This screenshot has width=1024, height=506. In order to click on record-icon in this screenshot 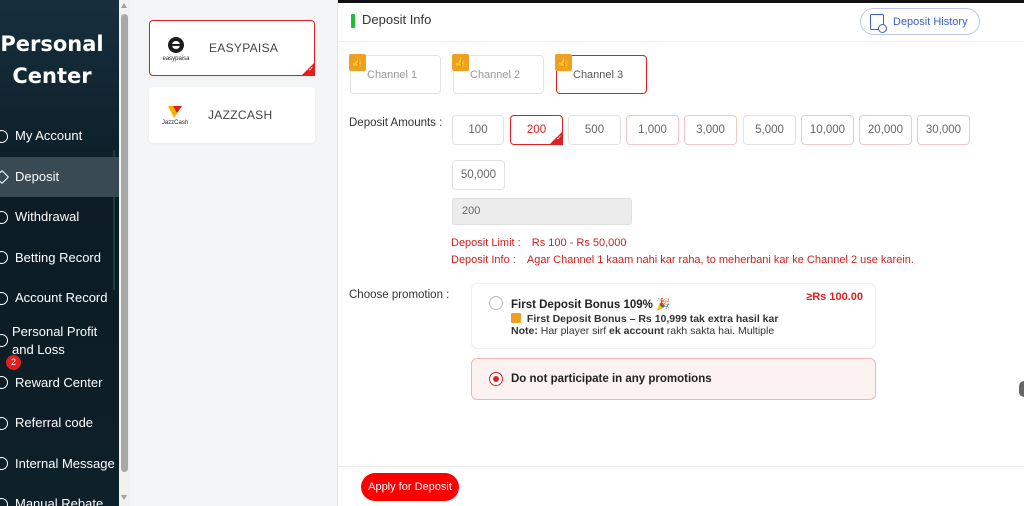, I will do `click(4, 258)`.